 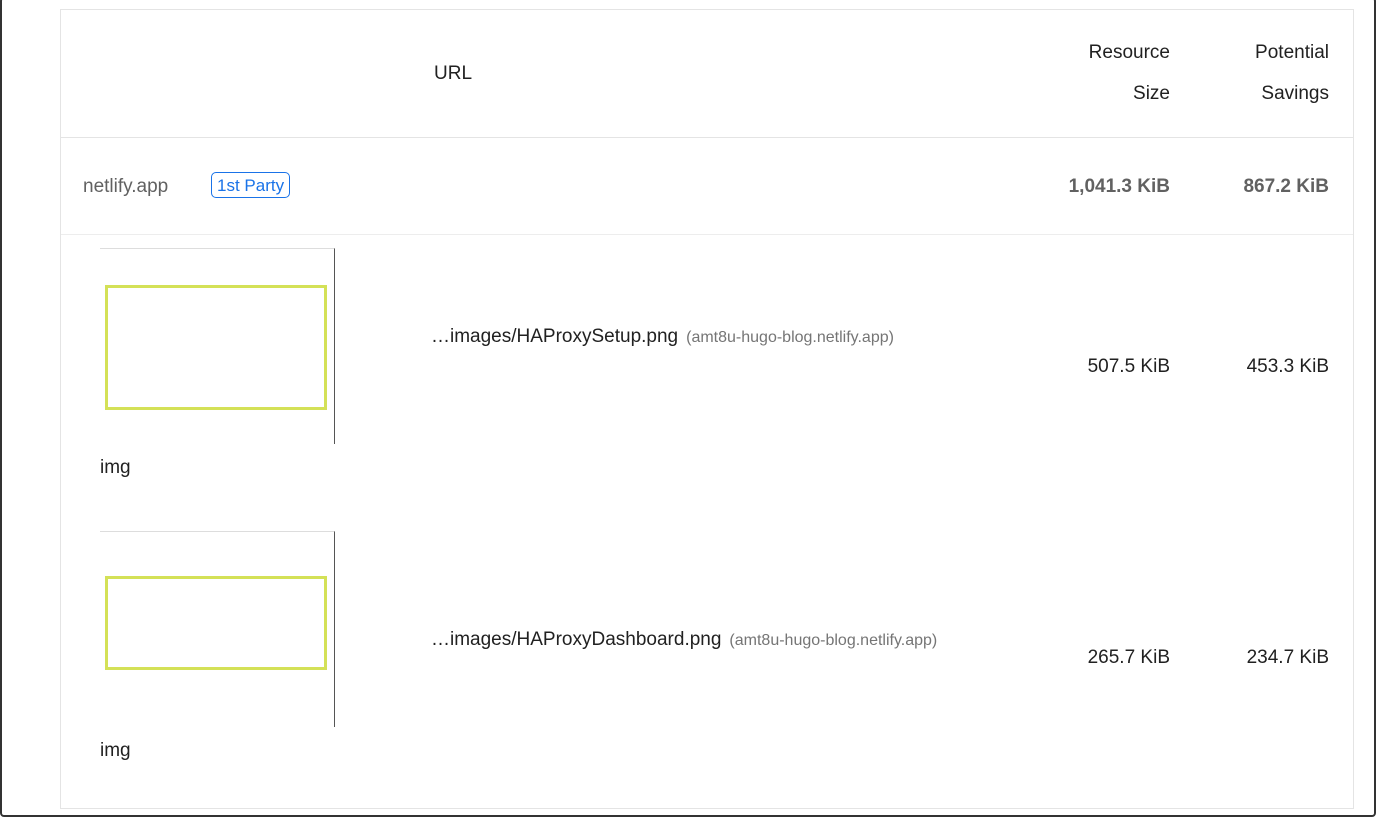 I want to click on header-url: URL, so click(x=453, y=73).